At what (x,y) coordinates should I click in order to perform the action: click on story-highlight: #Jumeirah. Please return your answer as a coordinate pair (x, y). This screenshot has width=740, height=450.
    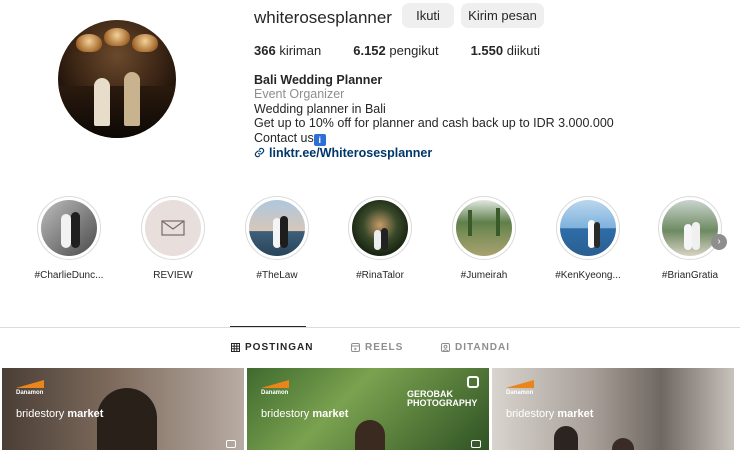
    Looking at the image, I should click on (484, 238).